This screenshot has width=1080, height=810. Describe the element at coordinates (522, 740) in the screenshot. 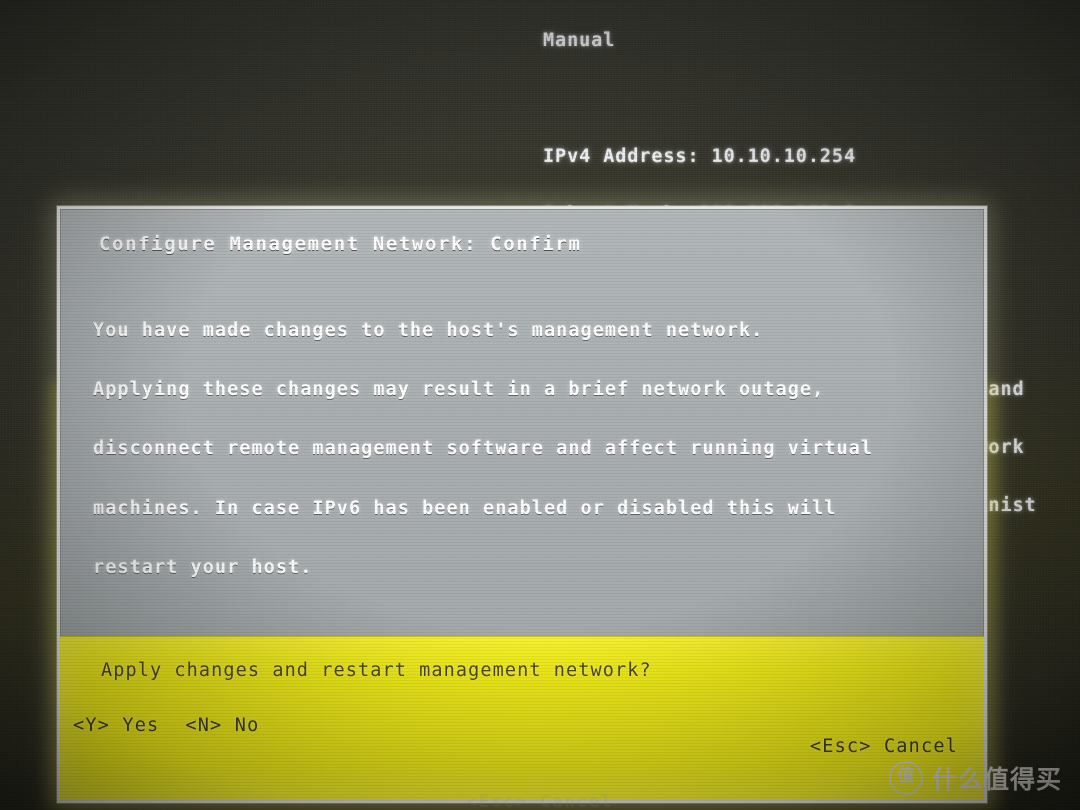

I see `dialog-key-bar: <Y> Yes <N> No <Esc> Cancel` at that location.